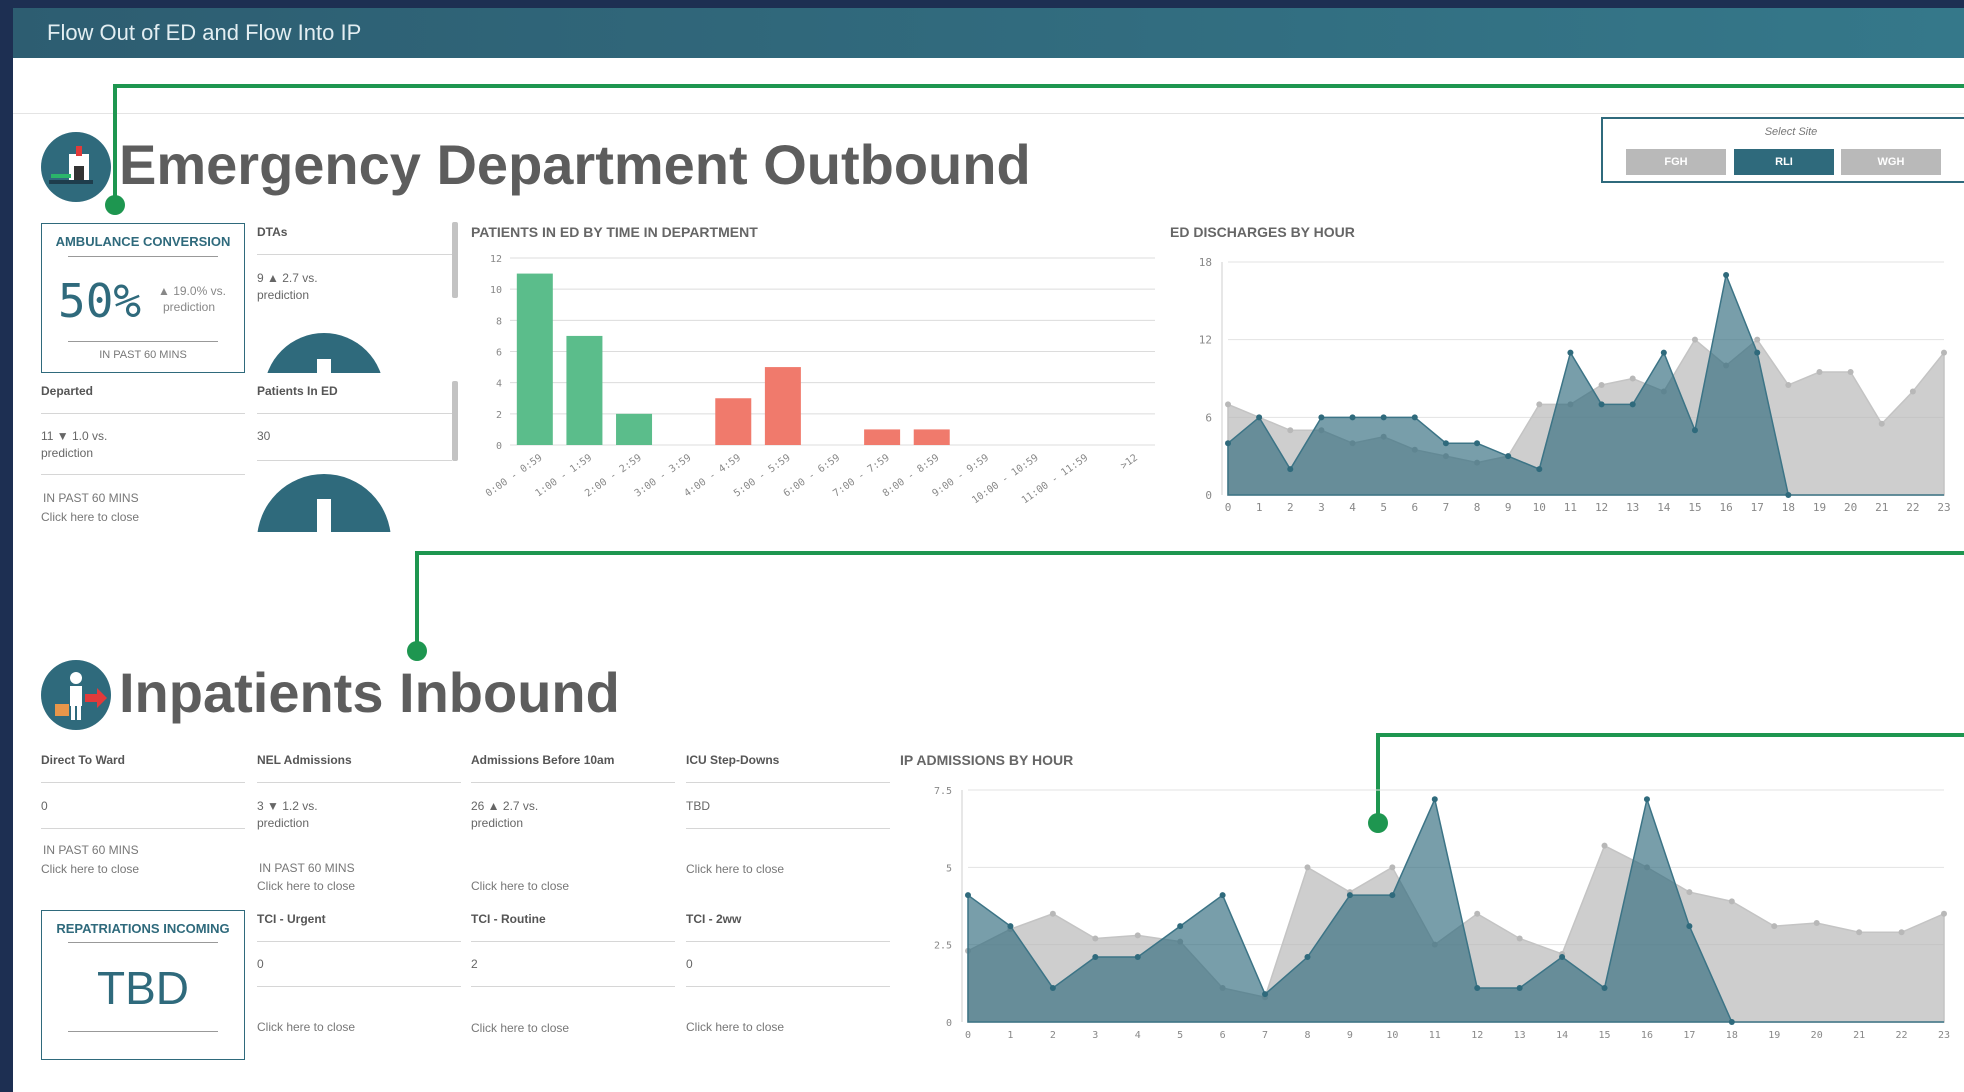 Image resolution: width=1964 pixels, height=1092 pixels. I want to click on ambulance-conversion-value: 50%, so click(100, 301).